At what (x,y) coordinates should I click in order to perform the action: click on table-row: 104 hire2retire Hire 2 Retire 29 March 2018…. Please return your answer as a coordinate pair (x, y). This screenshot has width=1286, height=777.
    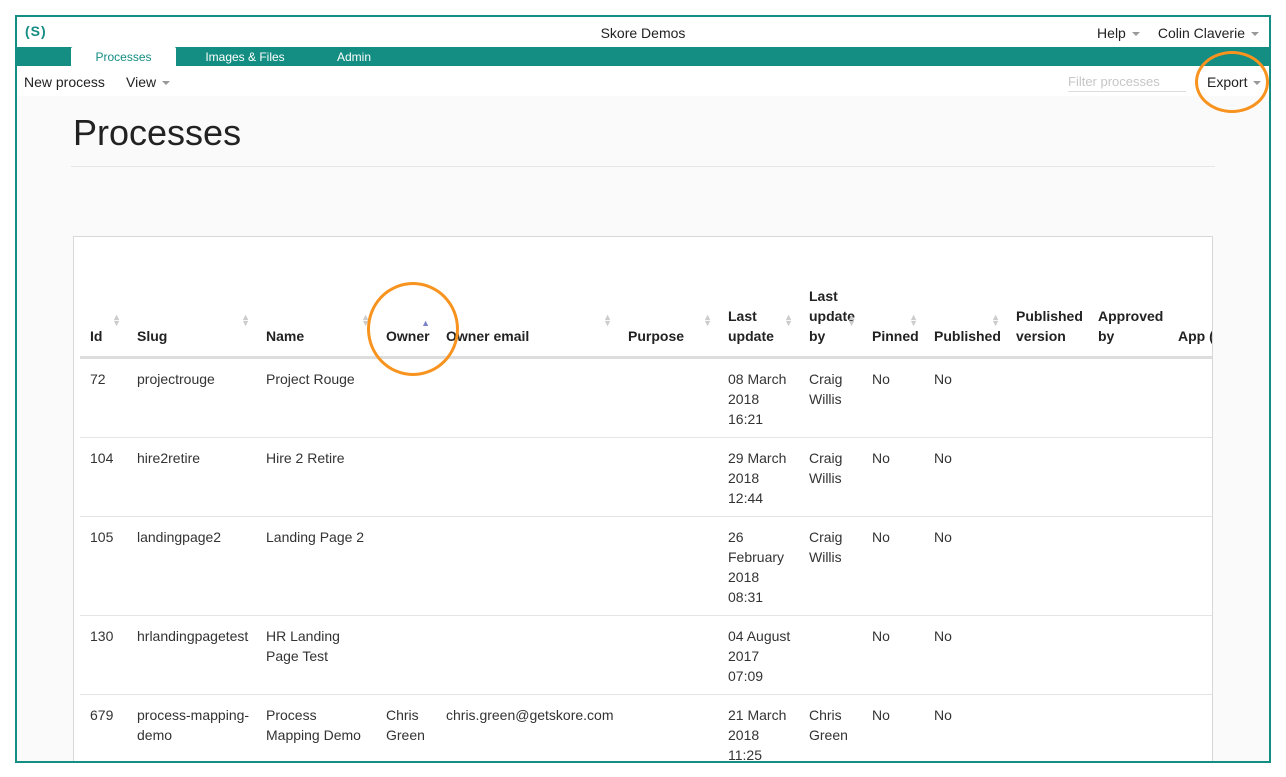
    Looking at the image, I should click on (646, 477).